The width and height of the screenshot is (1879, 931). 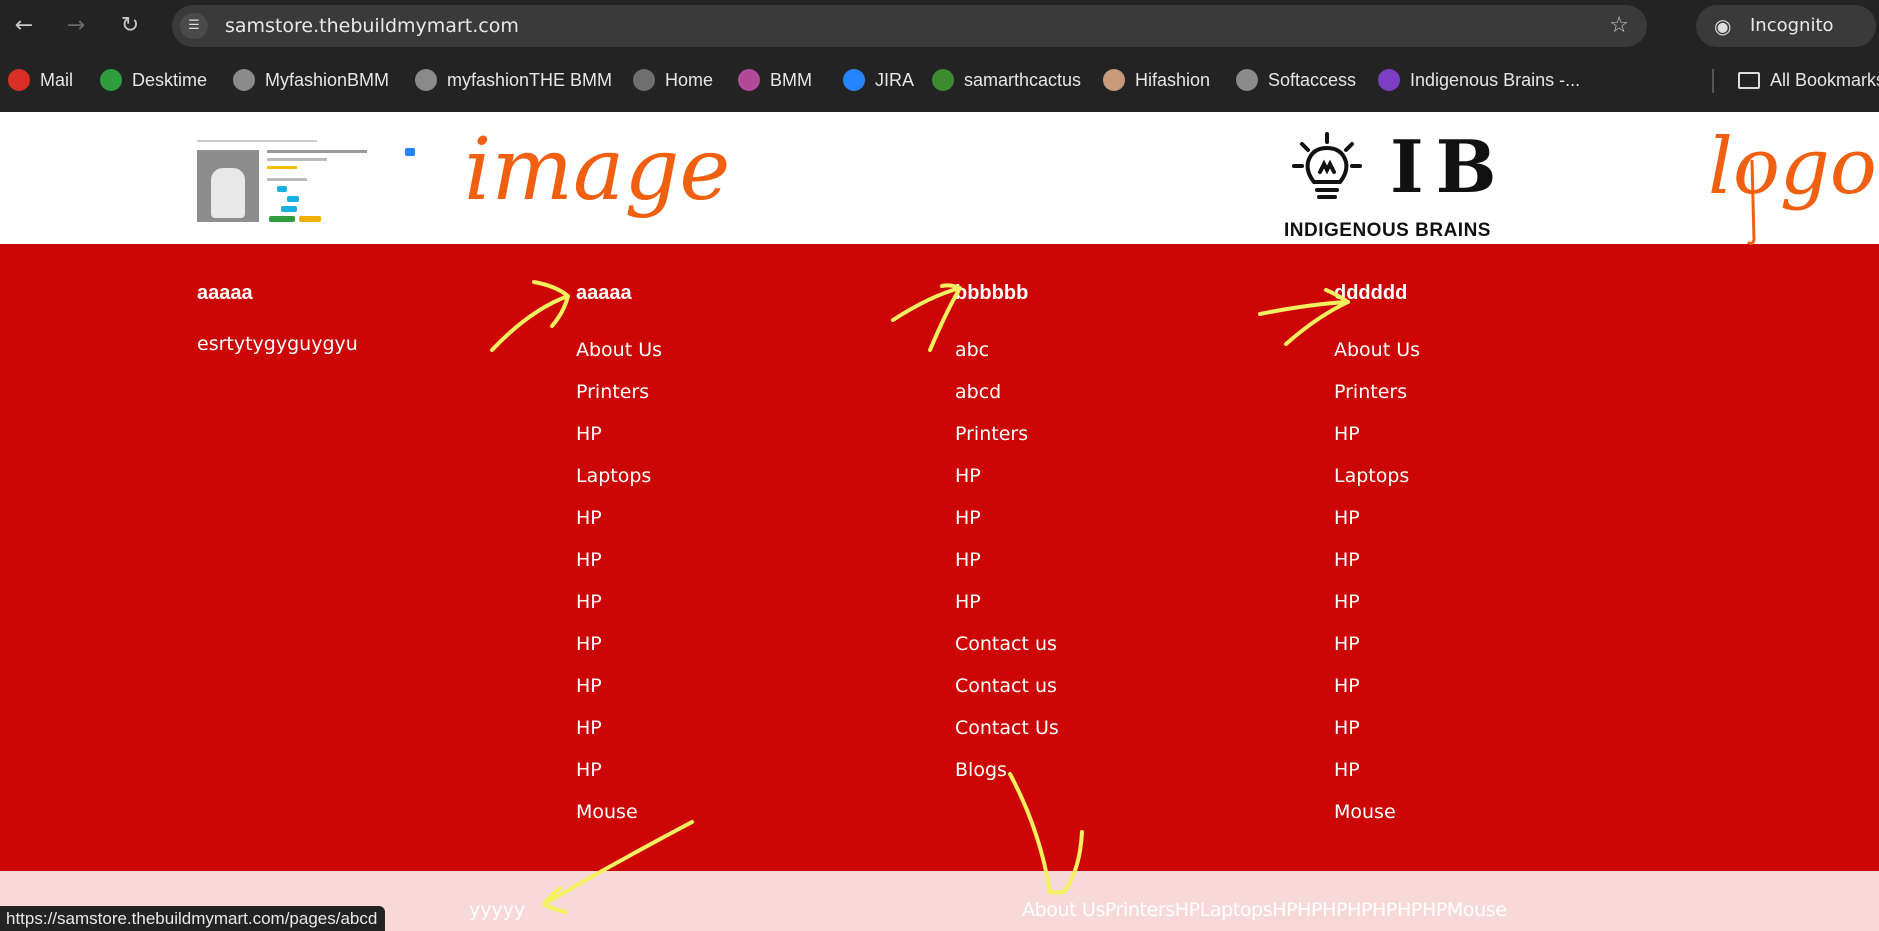 I want to click on indigenous-brains-icon, so click(x=1389, y=80).